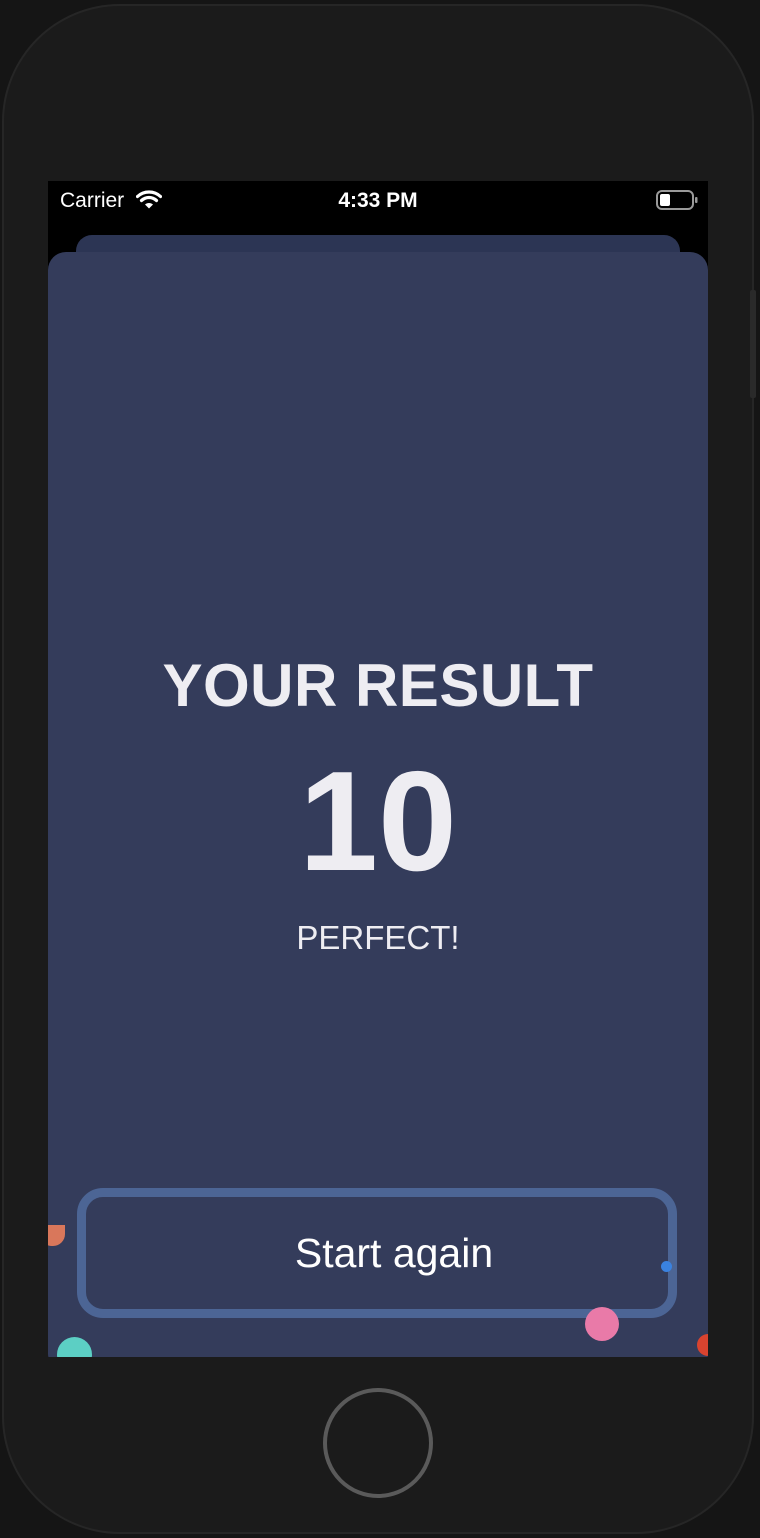  I want to click on home-button, so click(378, 1443).